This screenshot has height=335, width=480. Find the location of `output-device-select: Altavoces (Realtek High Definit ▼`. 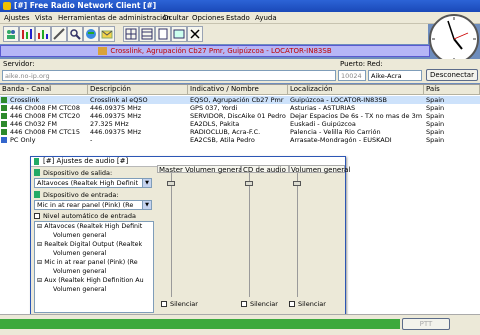

output-device-select: Altavoces (Realtek High Definit ▼ is located at coordinates (93, 183).